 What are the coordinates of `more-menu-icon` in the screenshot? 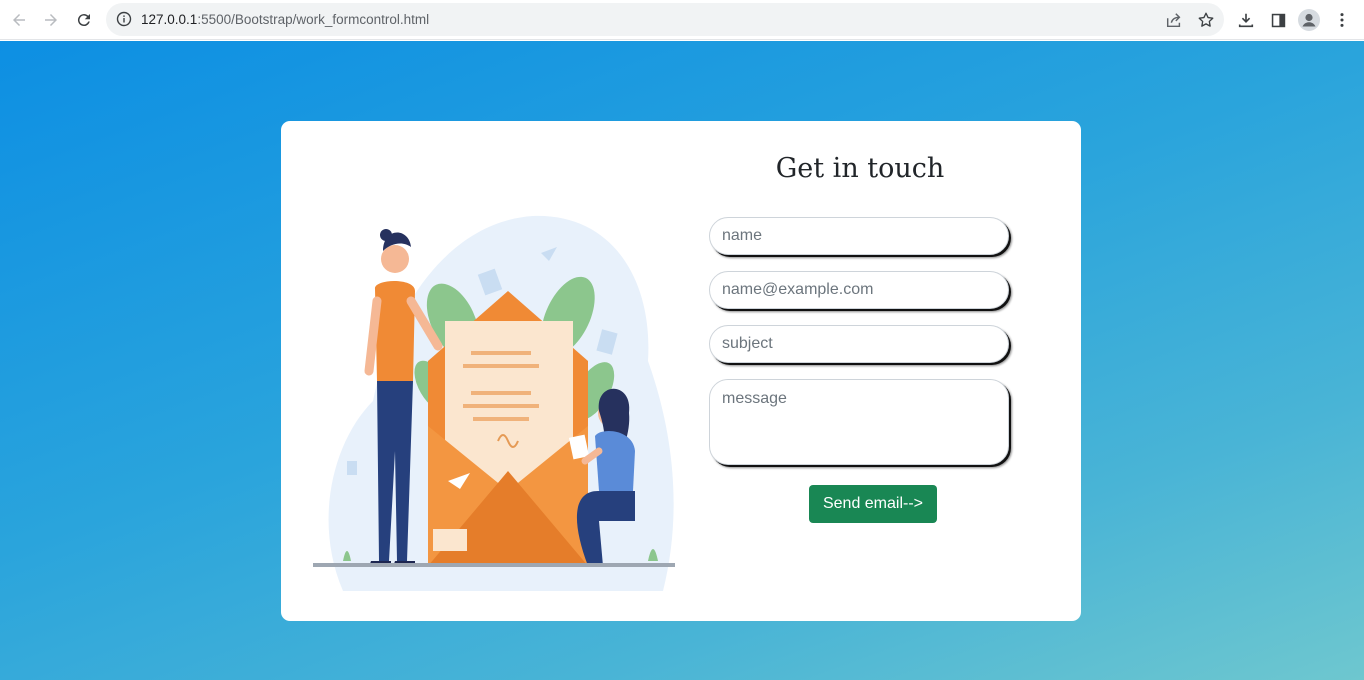 It's located at (1342, 20).